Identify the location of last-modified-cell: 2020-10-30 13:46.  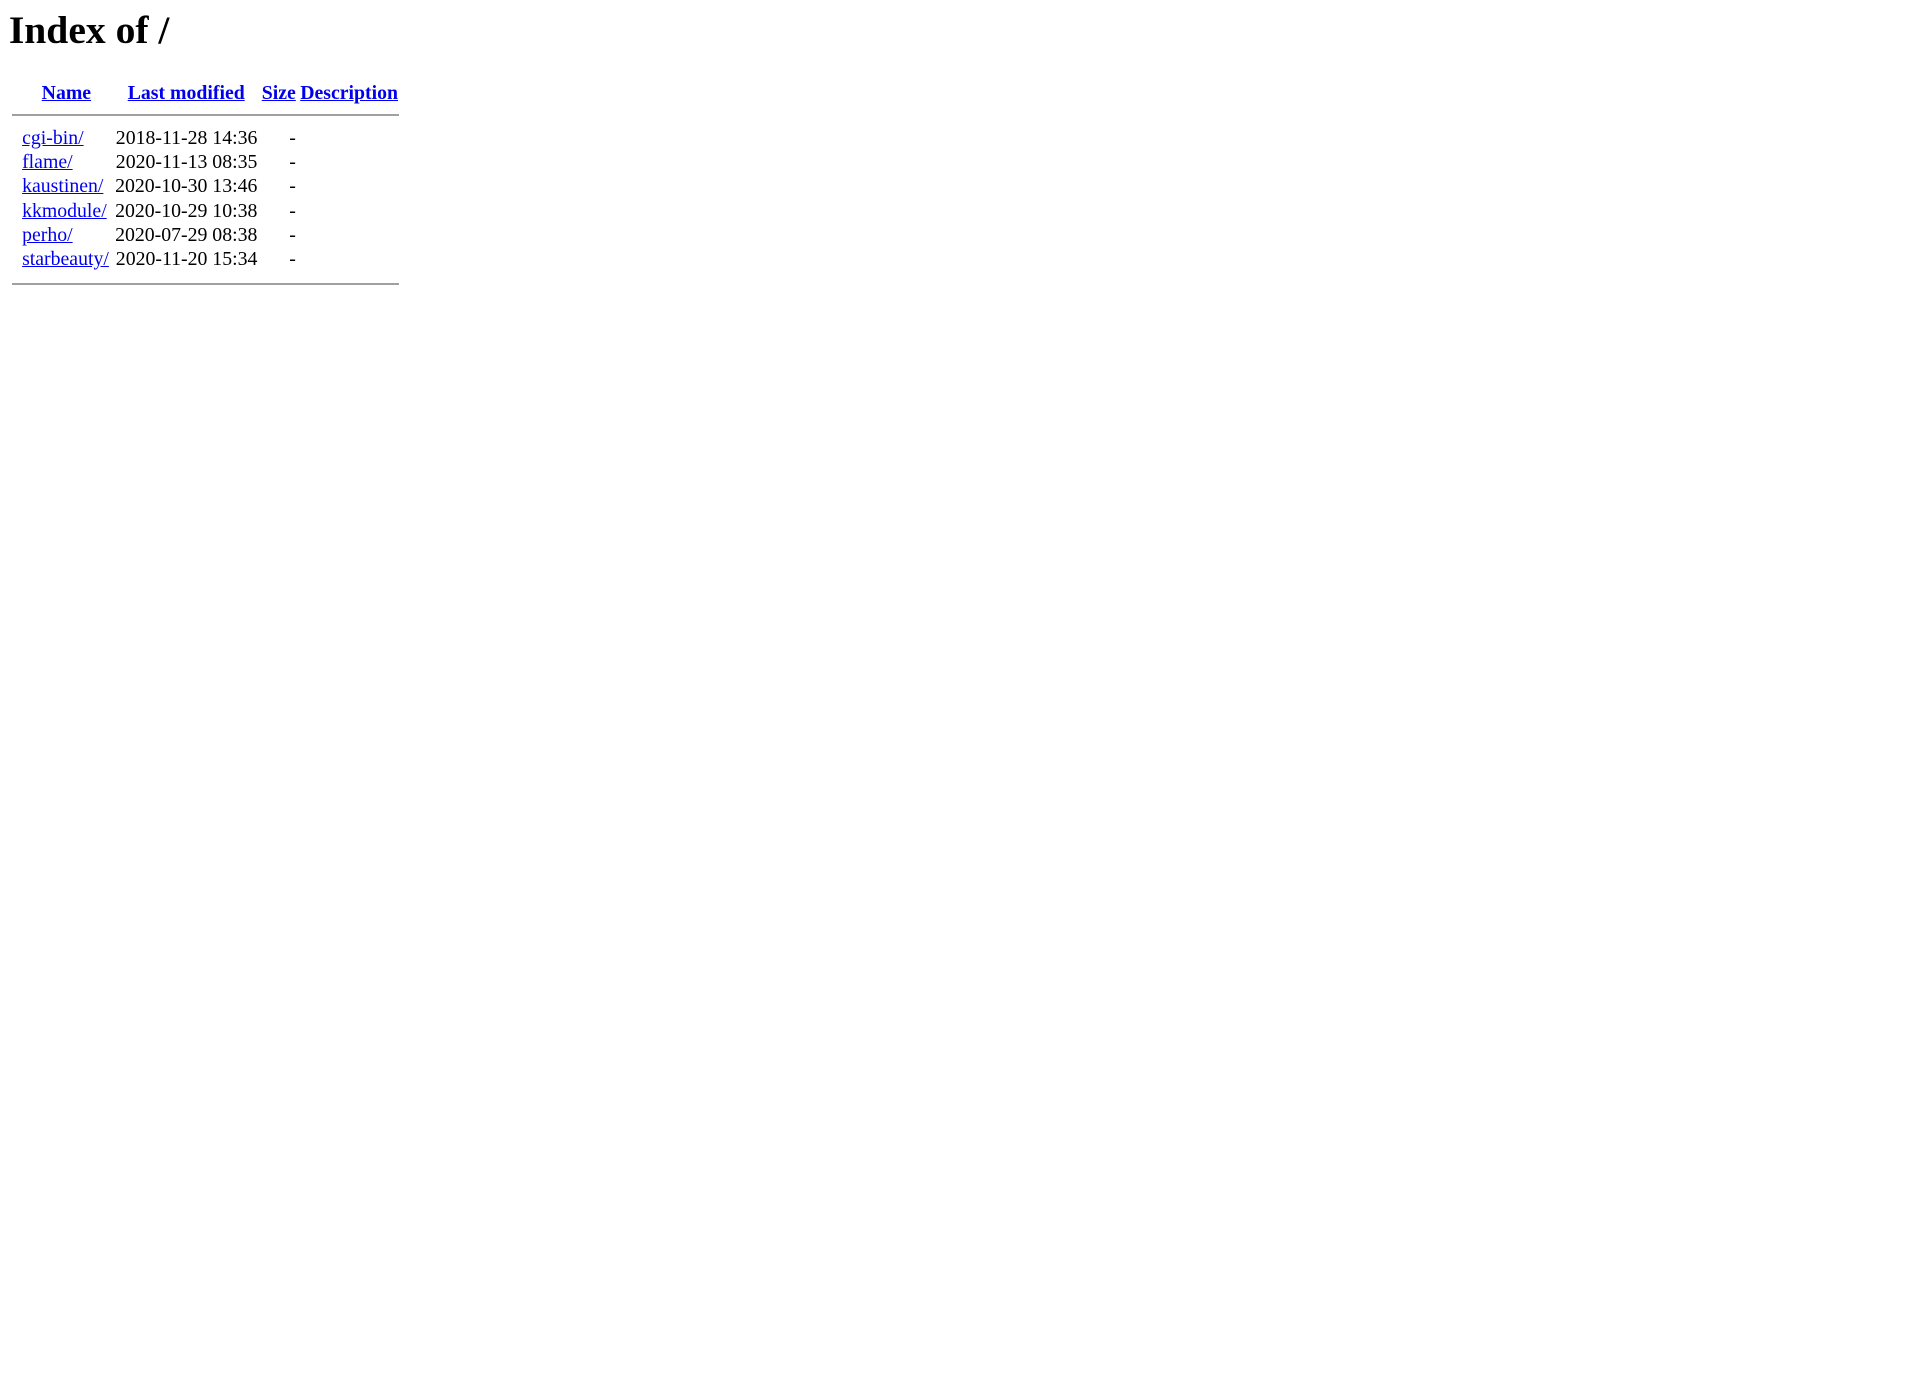
(186, 186).